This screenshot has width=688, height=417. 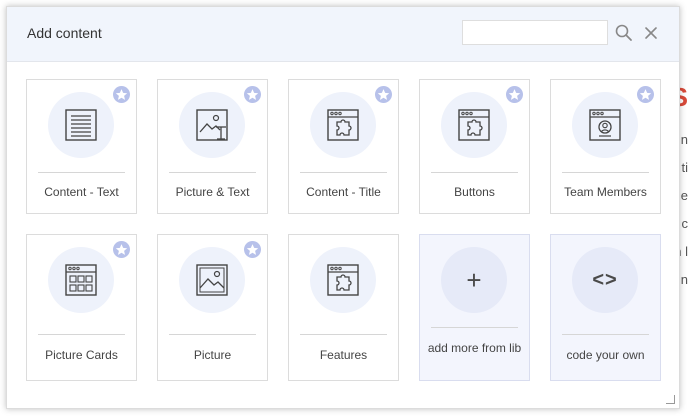 I want to click on card-label: Features, so click(x=343, y=355).